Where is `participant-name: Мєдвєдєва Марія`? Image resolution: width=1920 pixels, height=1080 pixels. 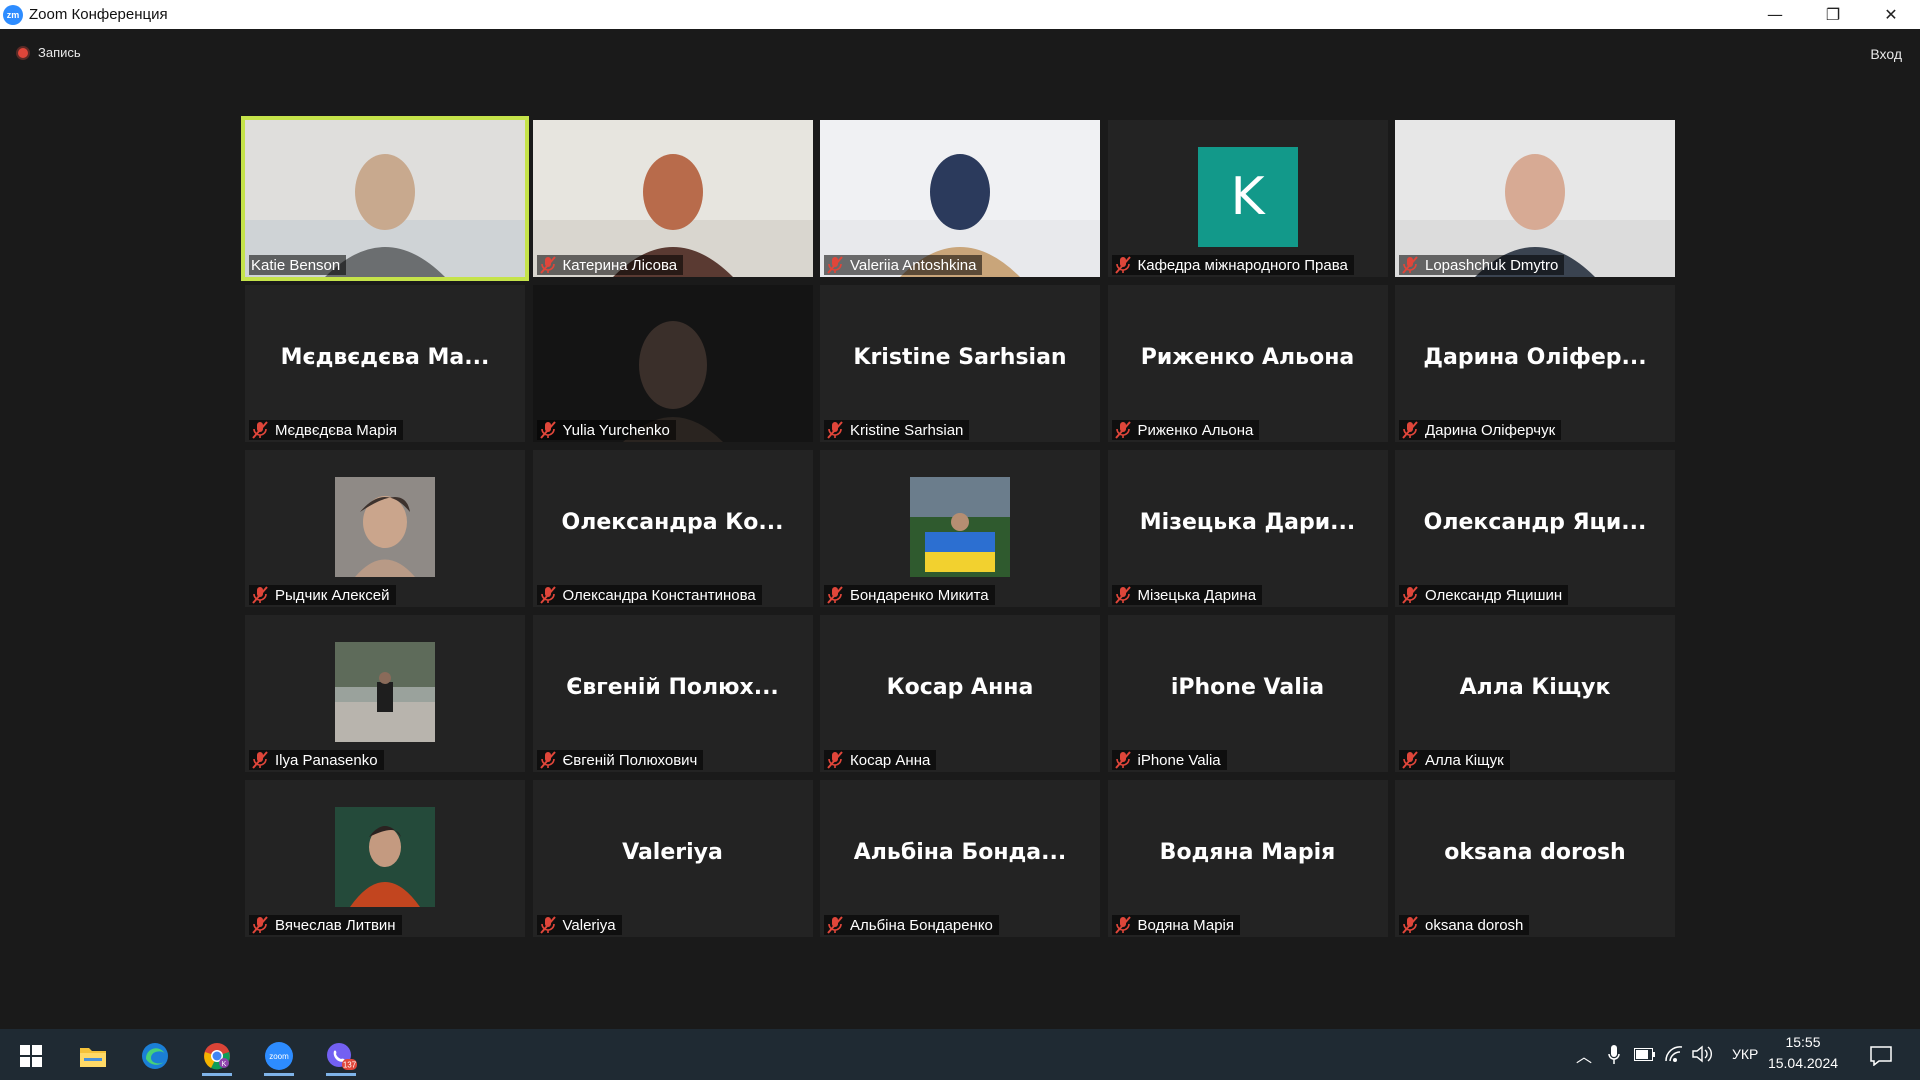 participant-name: Мєдвєдєва Марія is located at coordinates (336, 430).